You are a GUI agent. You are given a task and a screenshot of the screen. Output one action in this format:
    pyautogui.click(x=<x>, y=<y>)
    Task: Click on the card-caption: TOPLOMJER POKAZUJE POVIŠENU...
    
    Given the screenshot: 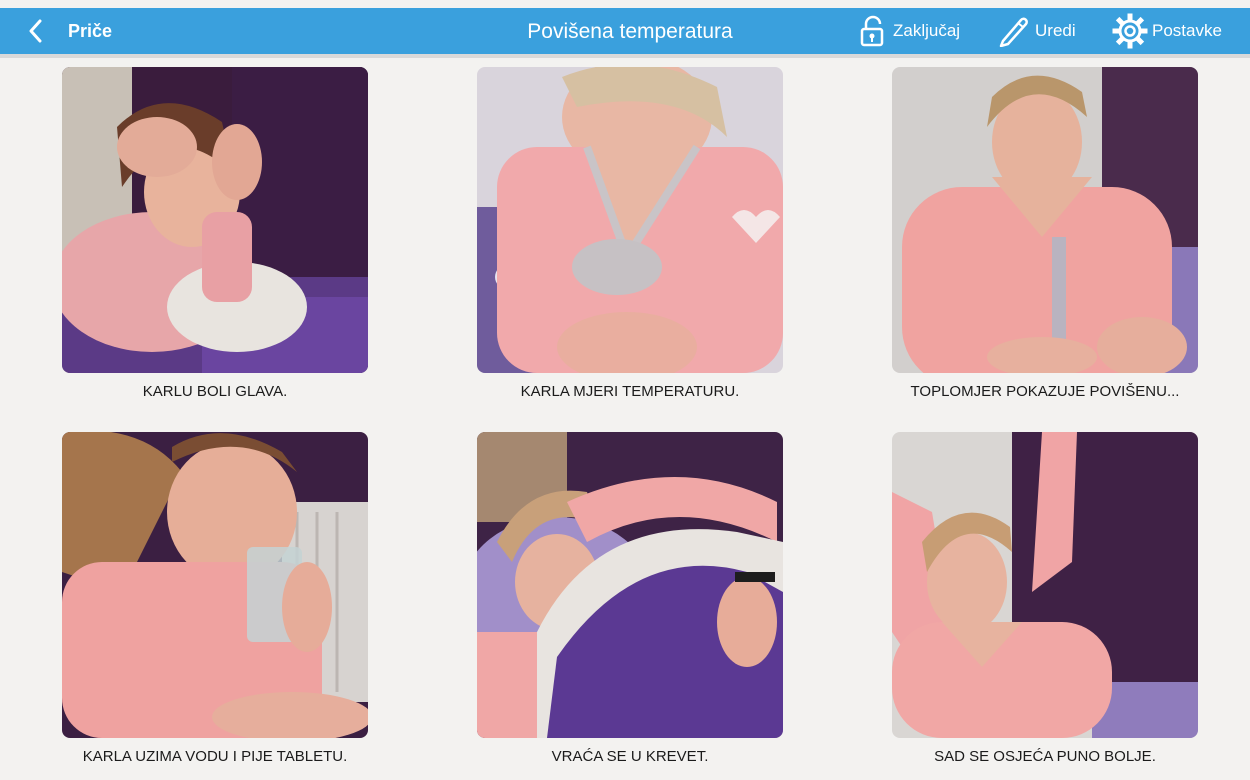 What is the action you would take?
    pyautogui.click(x=1045, y=391)
    